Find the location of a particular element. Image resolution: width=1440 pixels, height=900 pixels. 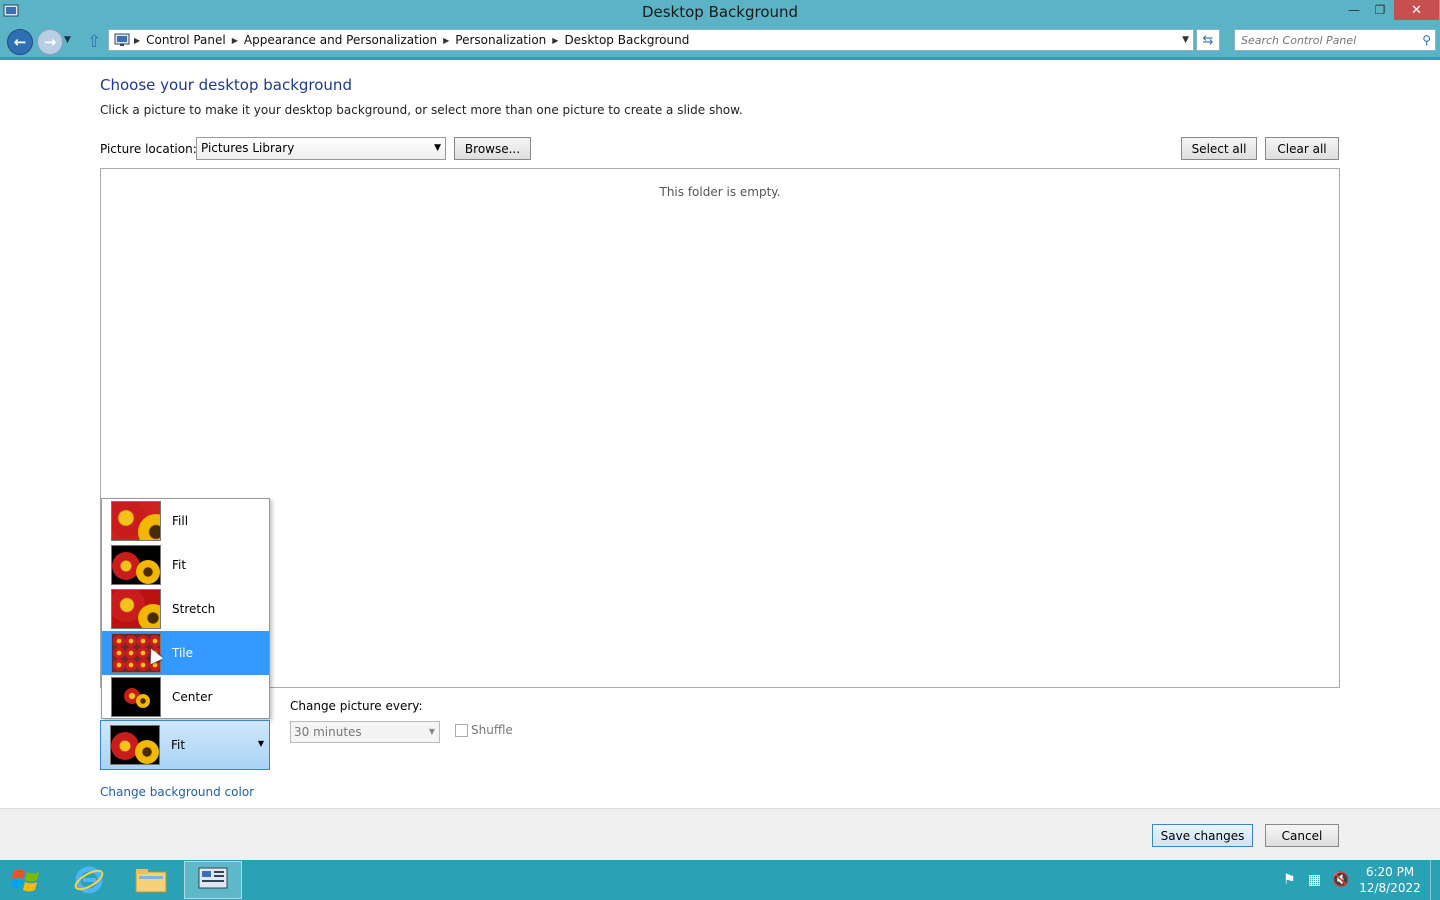

restore-icon: ❐ is located at coordinates (1380, 10).